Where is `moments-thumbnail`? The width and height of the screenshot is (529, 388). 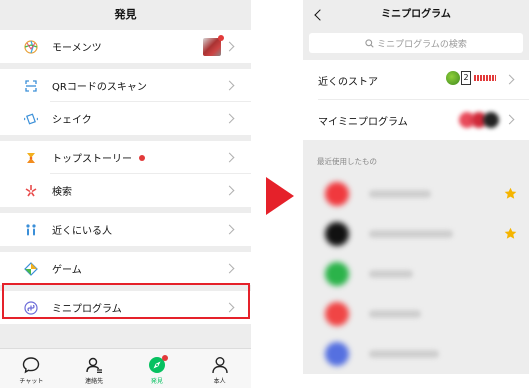
moments-thumbnail is located at coordinates (213, 45).